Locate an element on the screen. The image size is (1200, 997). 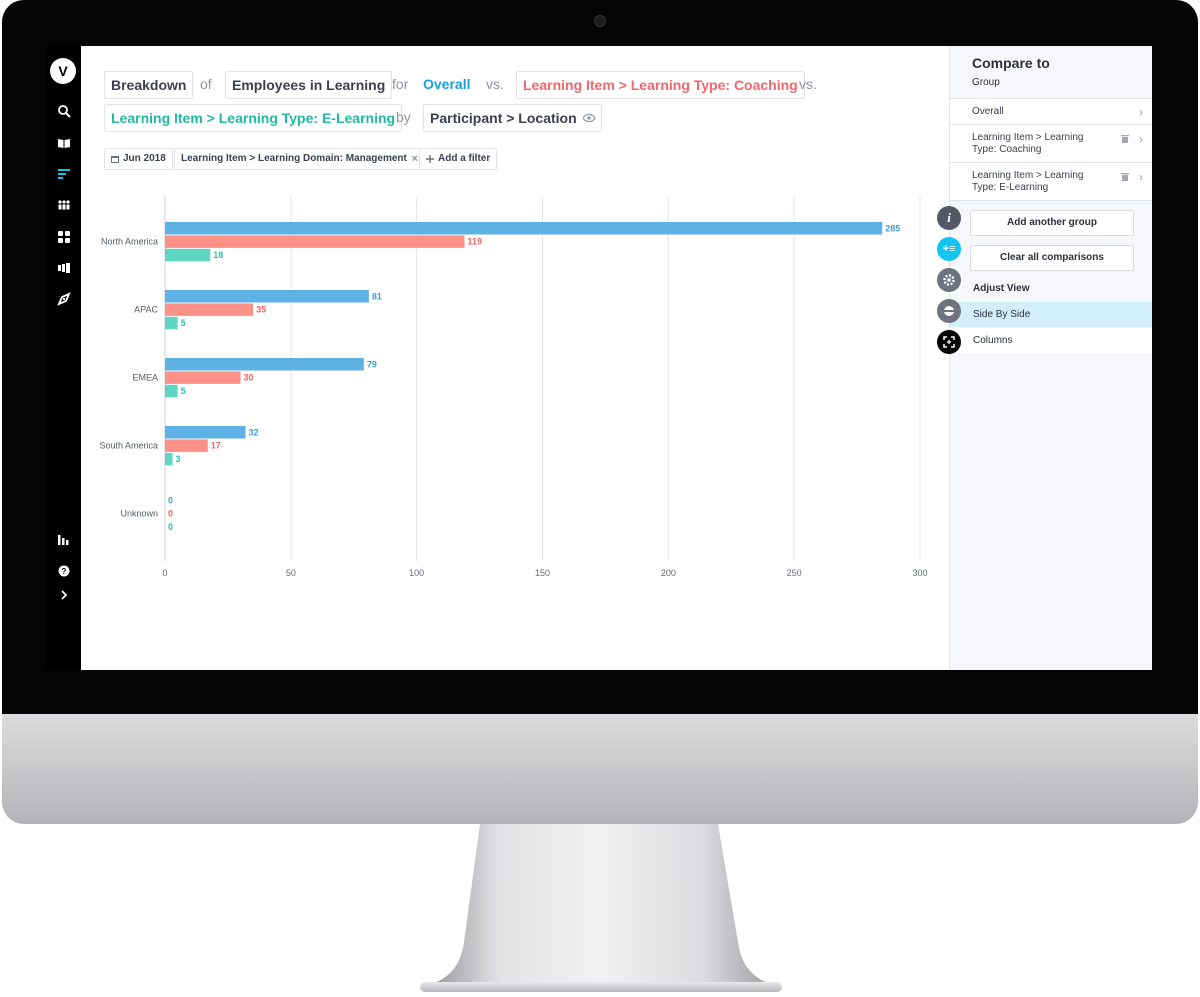
fullscreen-icon is located at coordinates (949, 342).